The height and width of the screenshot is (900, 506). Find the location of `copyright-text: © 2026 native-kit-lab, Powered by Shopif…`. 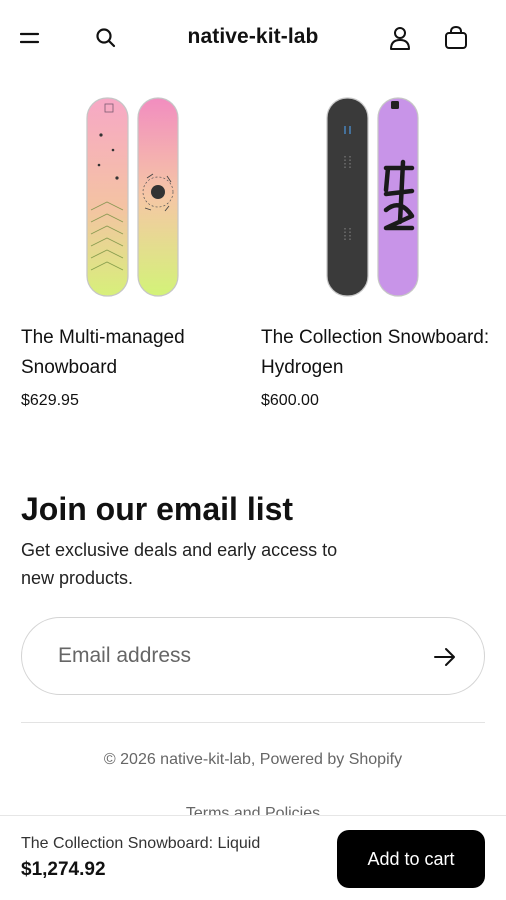

copyright-text: © 2026 native-kit-lab, Powered by Shopif… is located at coordinates (253, 759).